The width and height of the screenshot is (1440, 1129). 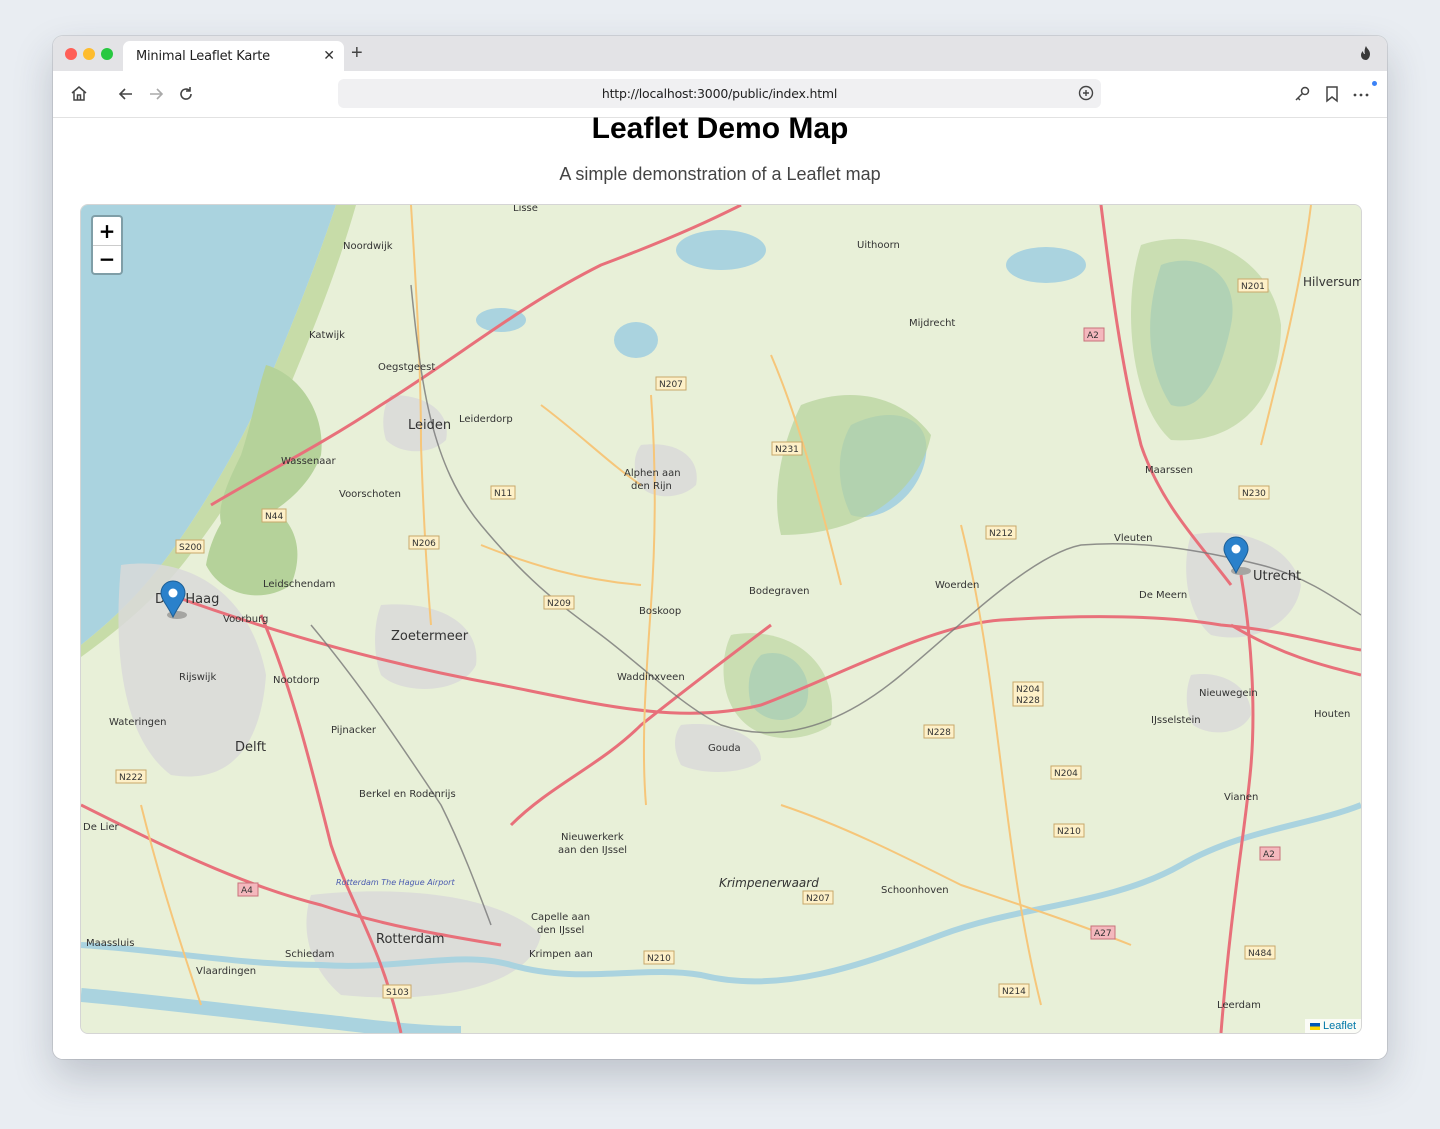 I want to click on attribution: Leaflet, so click(x=1332, y=1026).